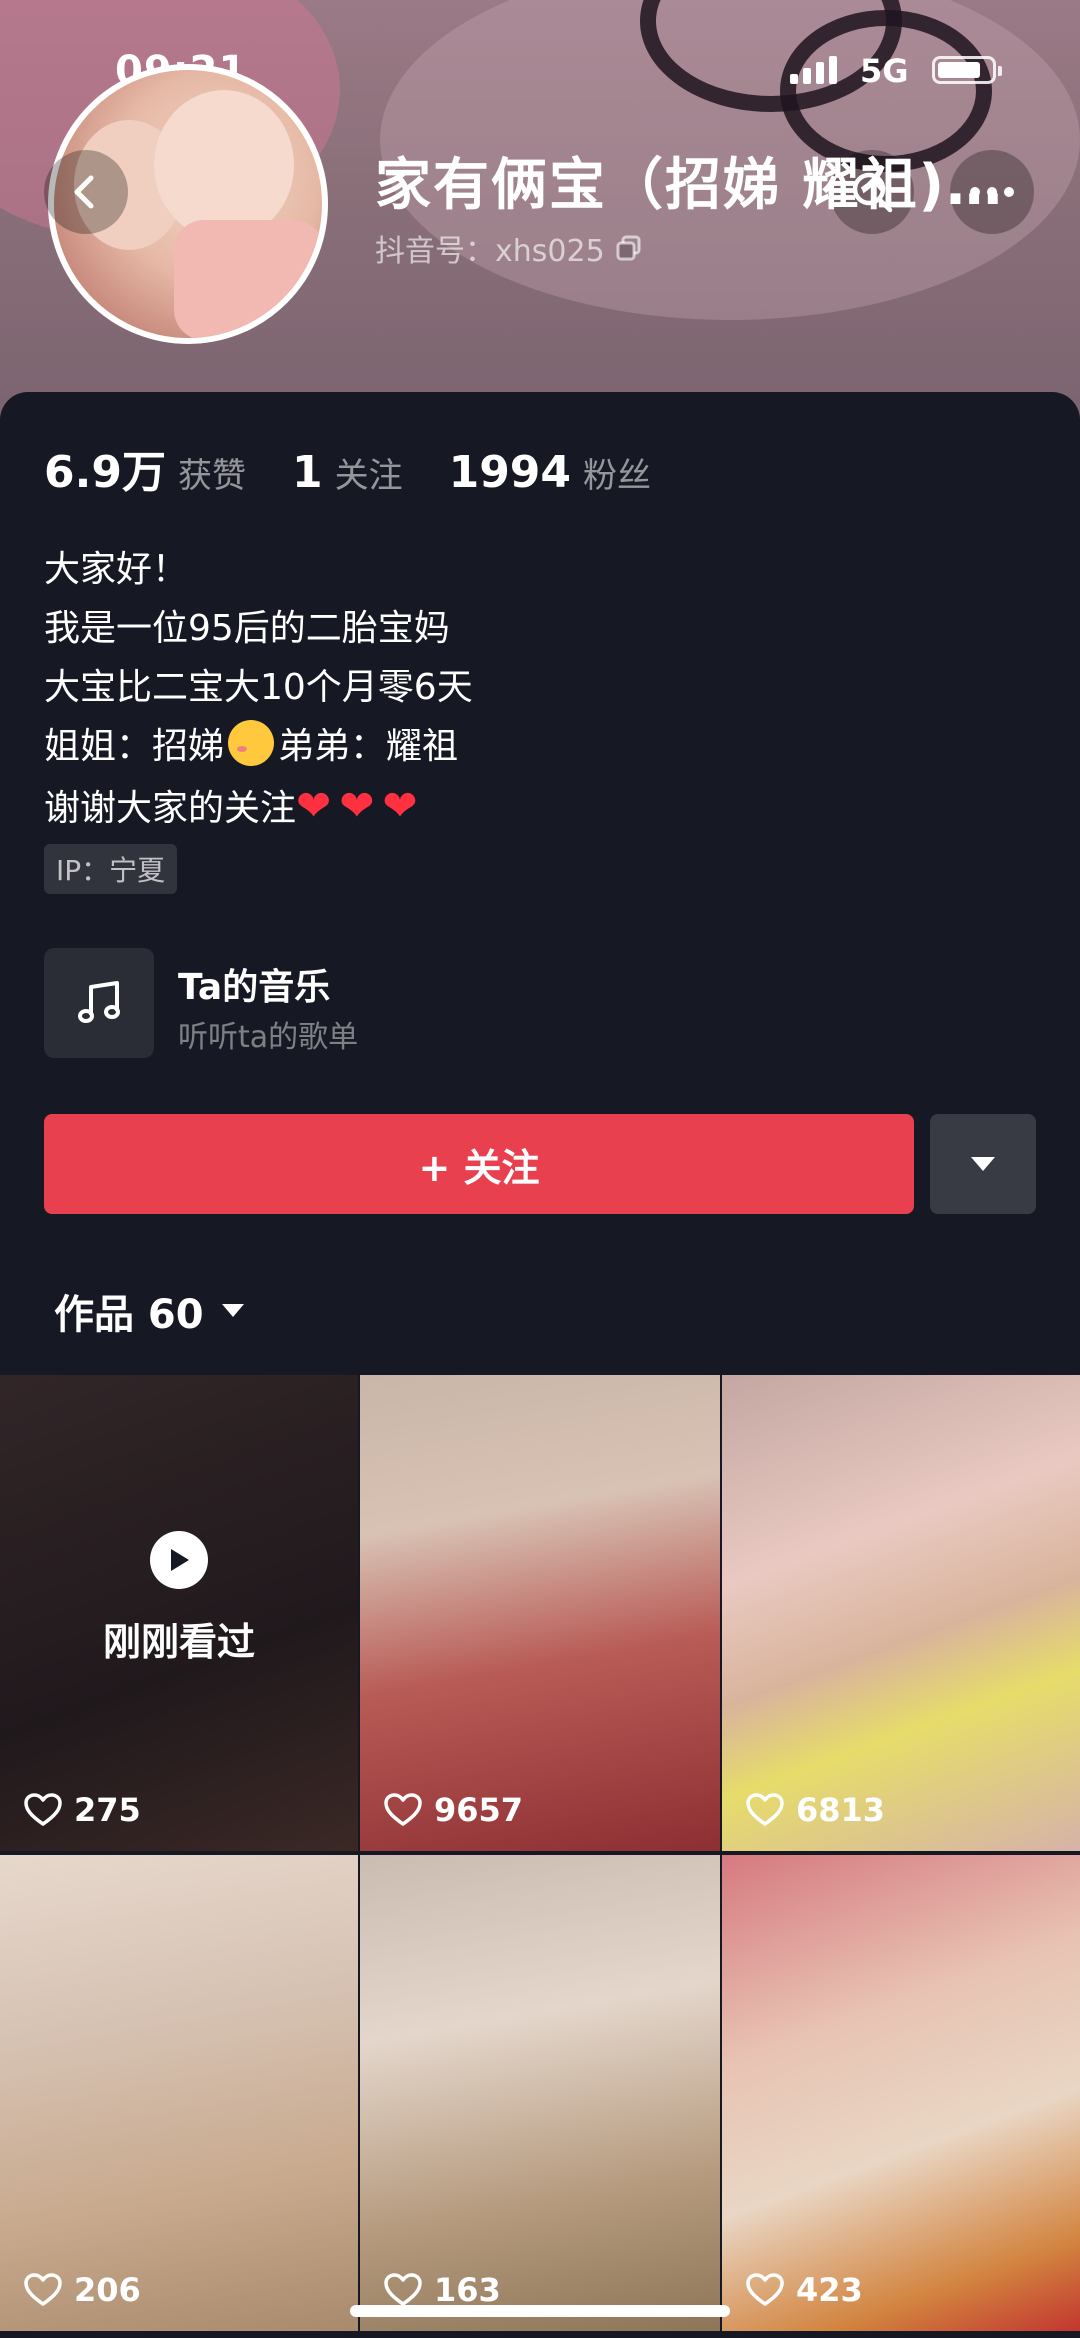 The width and height of the screenshot is (1080, 2338). What do you see at coordinates (368, 476) in the screenshot?
I see `following-label: 关注` at bounding box center [368, 476].